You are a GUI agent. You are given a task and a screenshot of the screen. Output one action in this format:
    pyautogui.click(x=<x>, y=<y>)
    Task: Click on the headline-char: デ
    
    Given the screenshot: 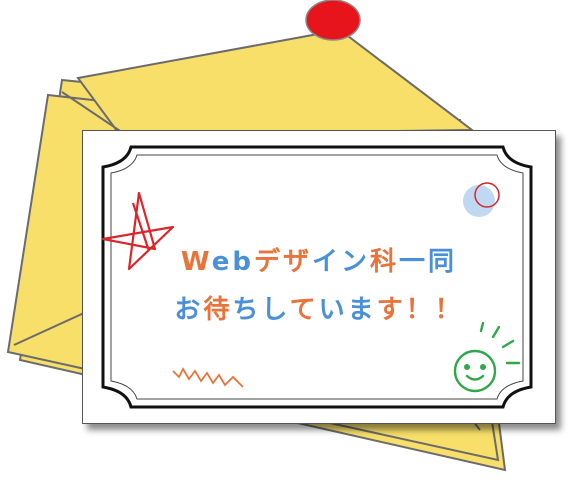 What is the action you would take?
    pyautogui.click(x=268, y=262)
    